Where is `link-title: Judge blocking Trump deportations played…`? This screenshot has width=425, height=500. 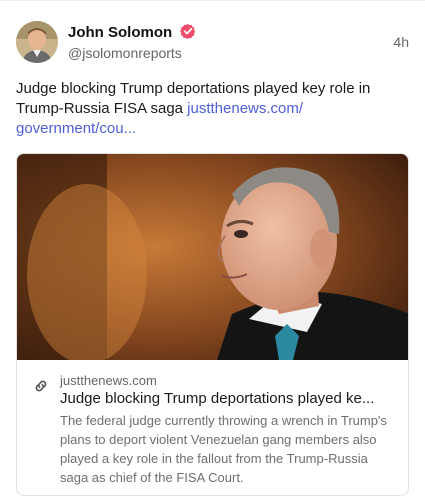 link-title: Judge blocking Trump deportations played… is located at coordinates (229, 398).